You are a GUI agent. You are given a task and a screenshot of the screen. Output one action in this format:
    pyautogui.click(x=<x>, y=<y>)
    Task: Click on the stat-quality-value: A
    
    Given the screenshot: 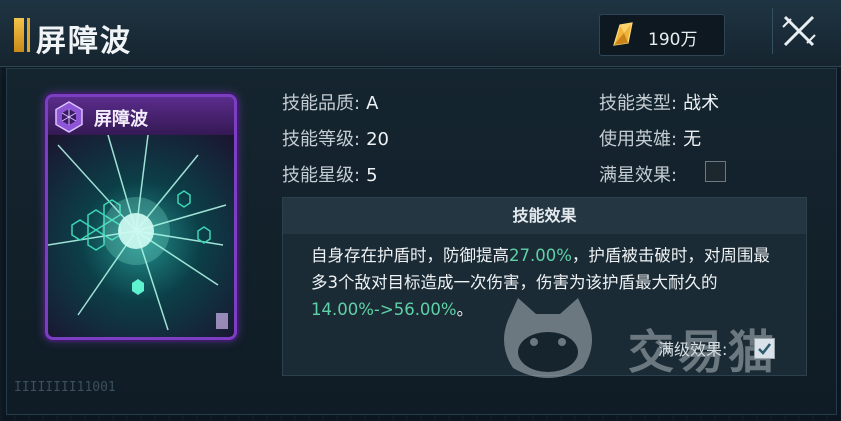 What is the action you would take?
    pyautogui.click(x=372, y=103)
    